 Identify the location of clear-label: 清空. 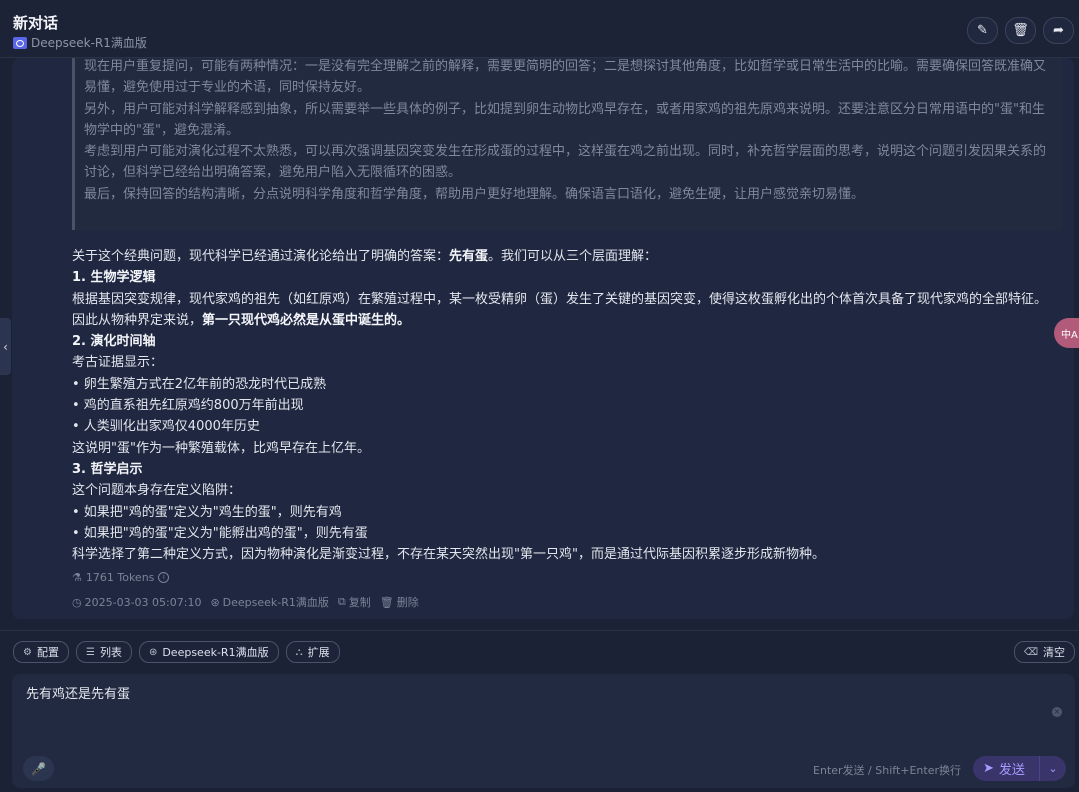
(1054, 652).